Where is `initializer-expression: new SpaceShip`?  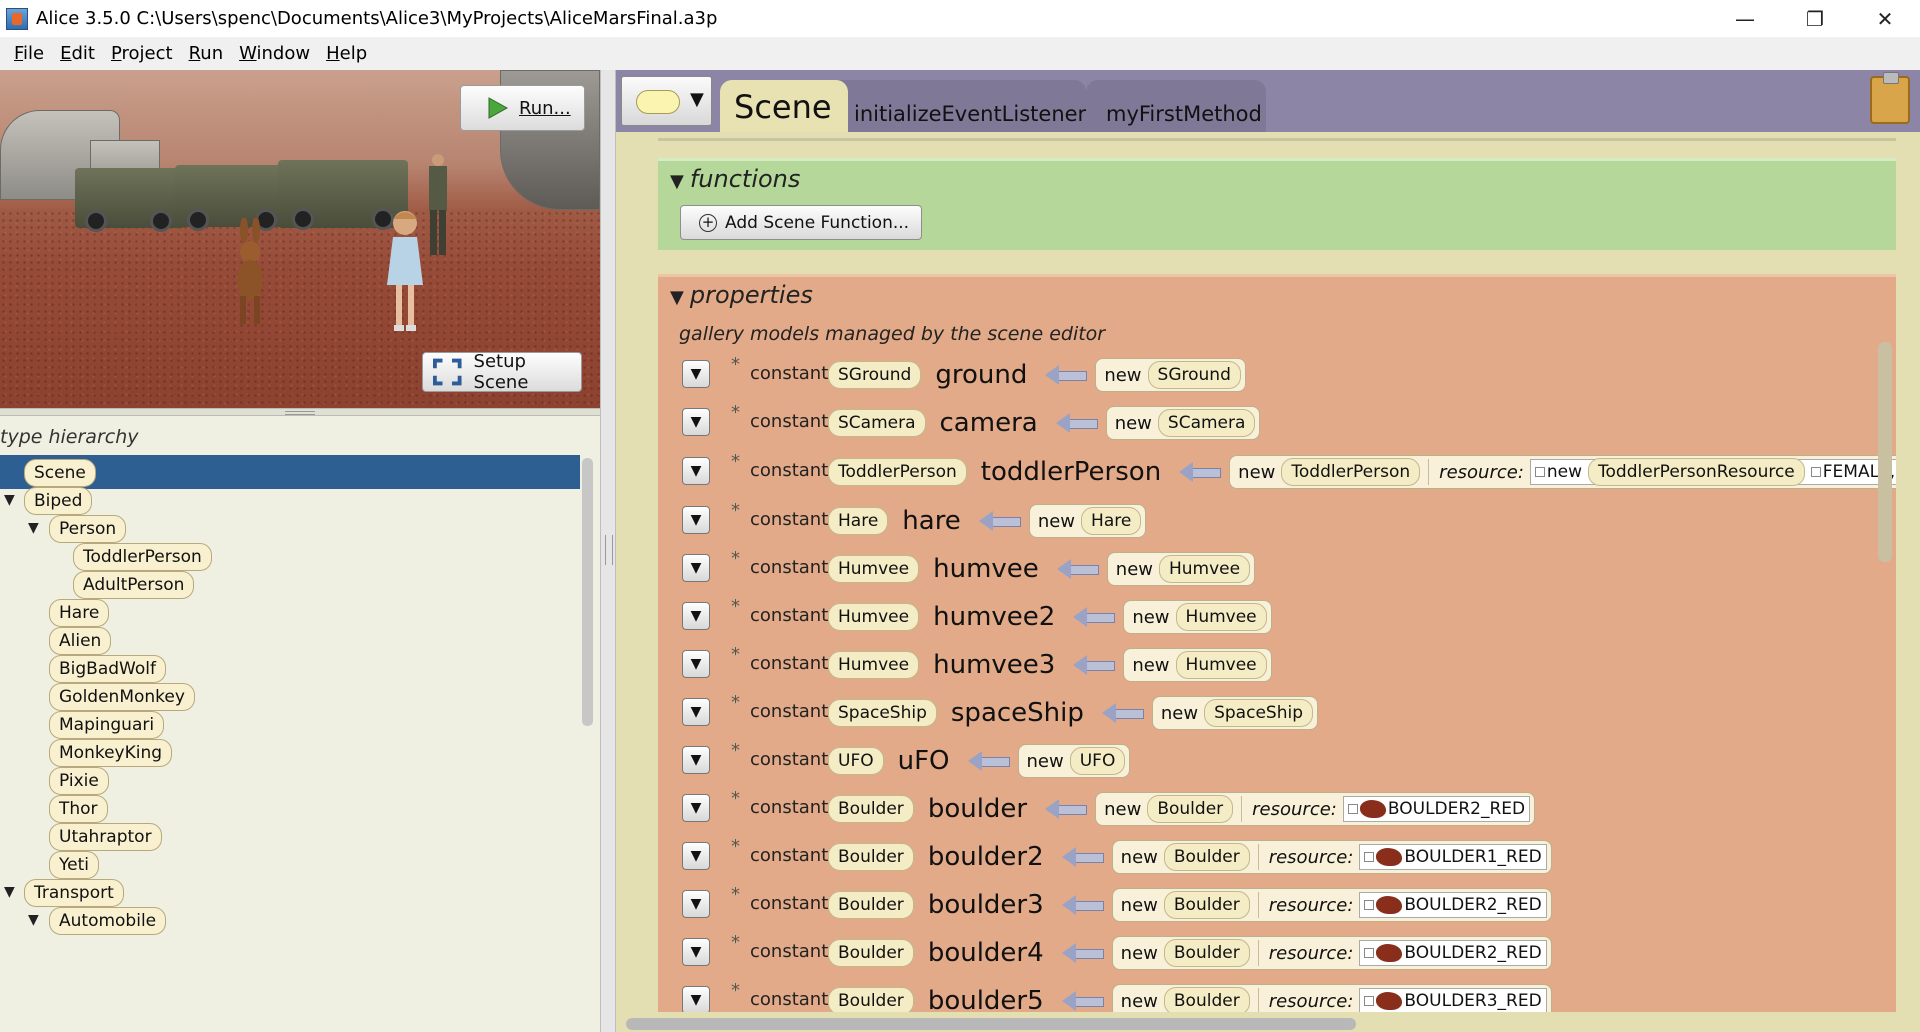 initializer-expression: new SpaceShip is located at coordinates (1234, 713).